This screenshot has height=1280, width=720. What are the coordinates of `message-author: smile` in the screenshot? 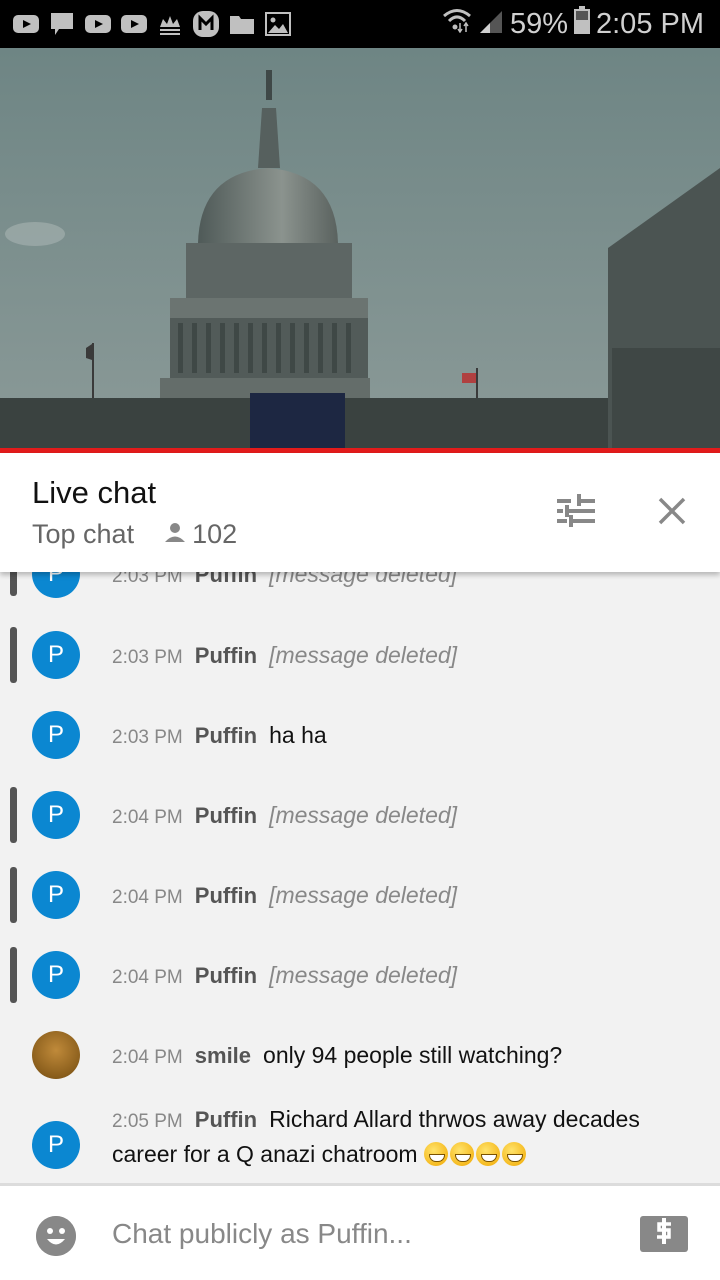 It's located at (223, 1055).